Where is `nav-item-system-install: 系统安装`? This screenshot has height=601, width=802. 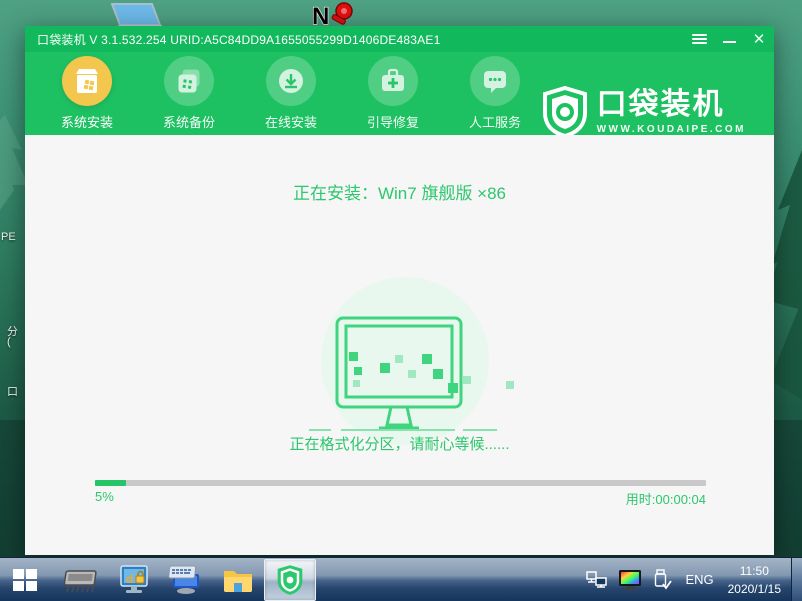
nav-item-system-install: 系统安装 is located at coordinates (87, 93).